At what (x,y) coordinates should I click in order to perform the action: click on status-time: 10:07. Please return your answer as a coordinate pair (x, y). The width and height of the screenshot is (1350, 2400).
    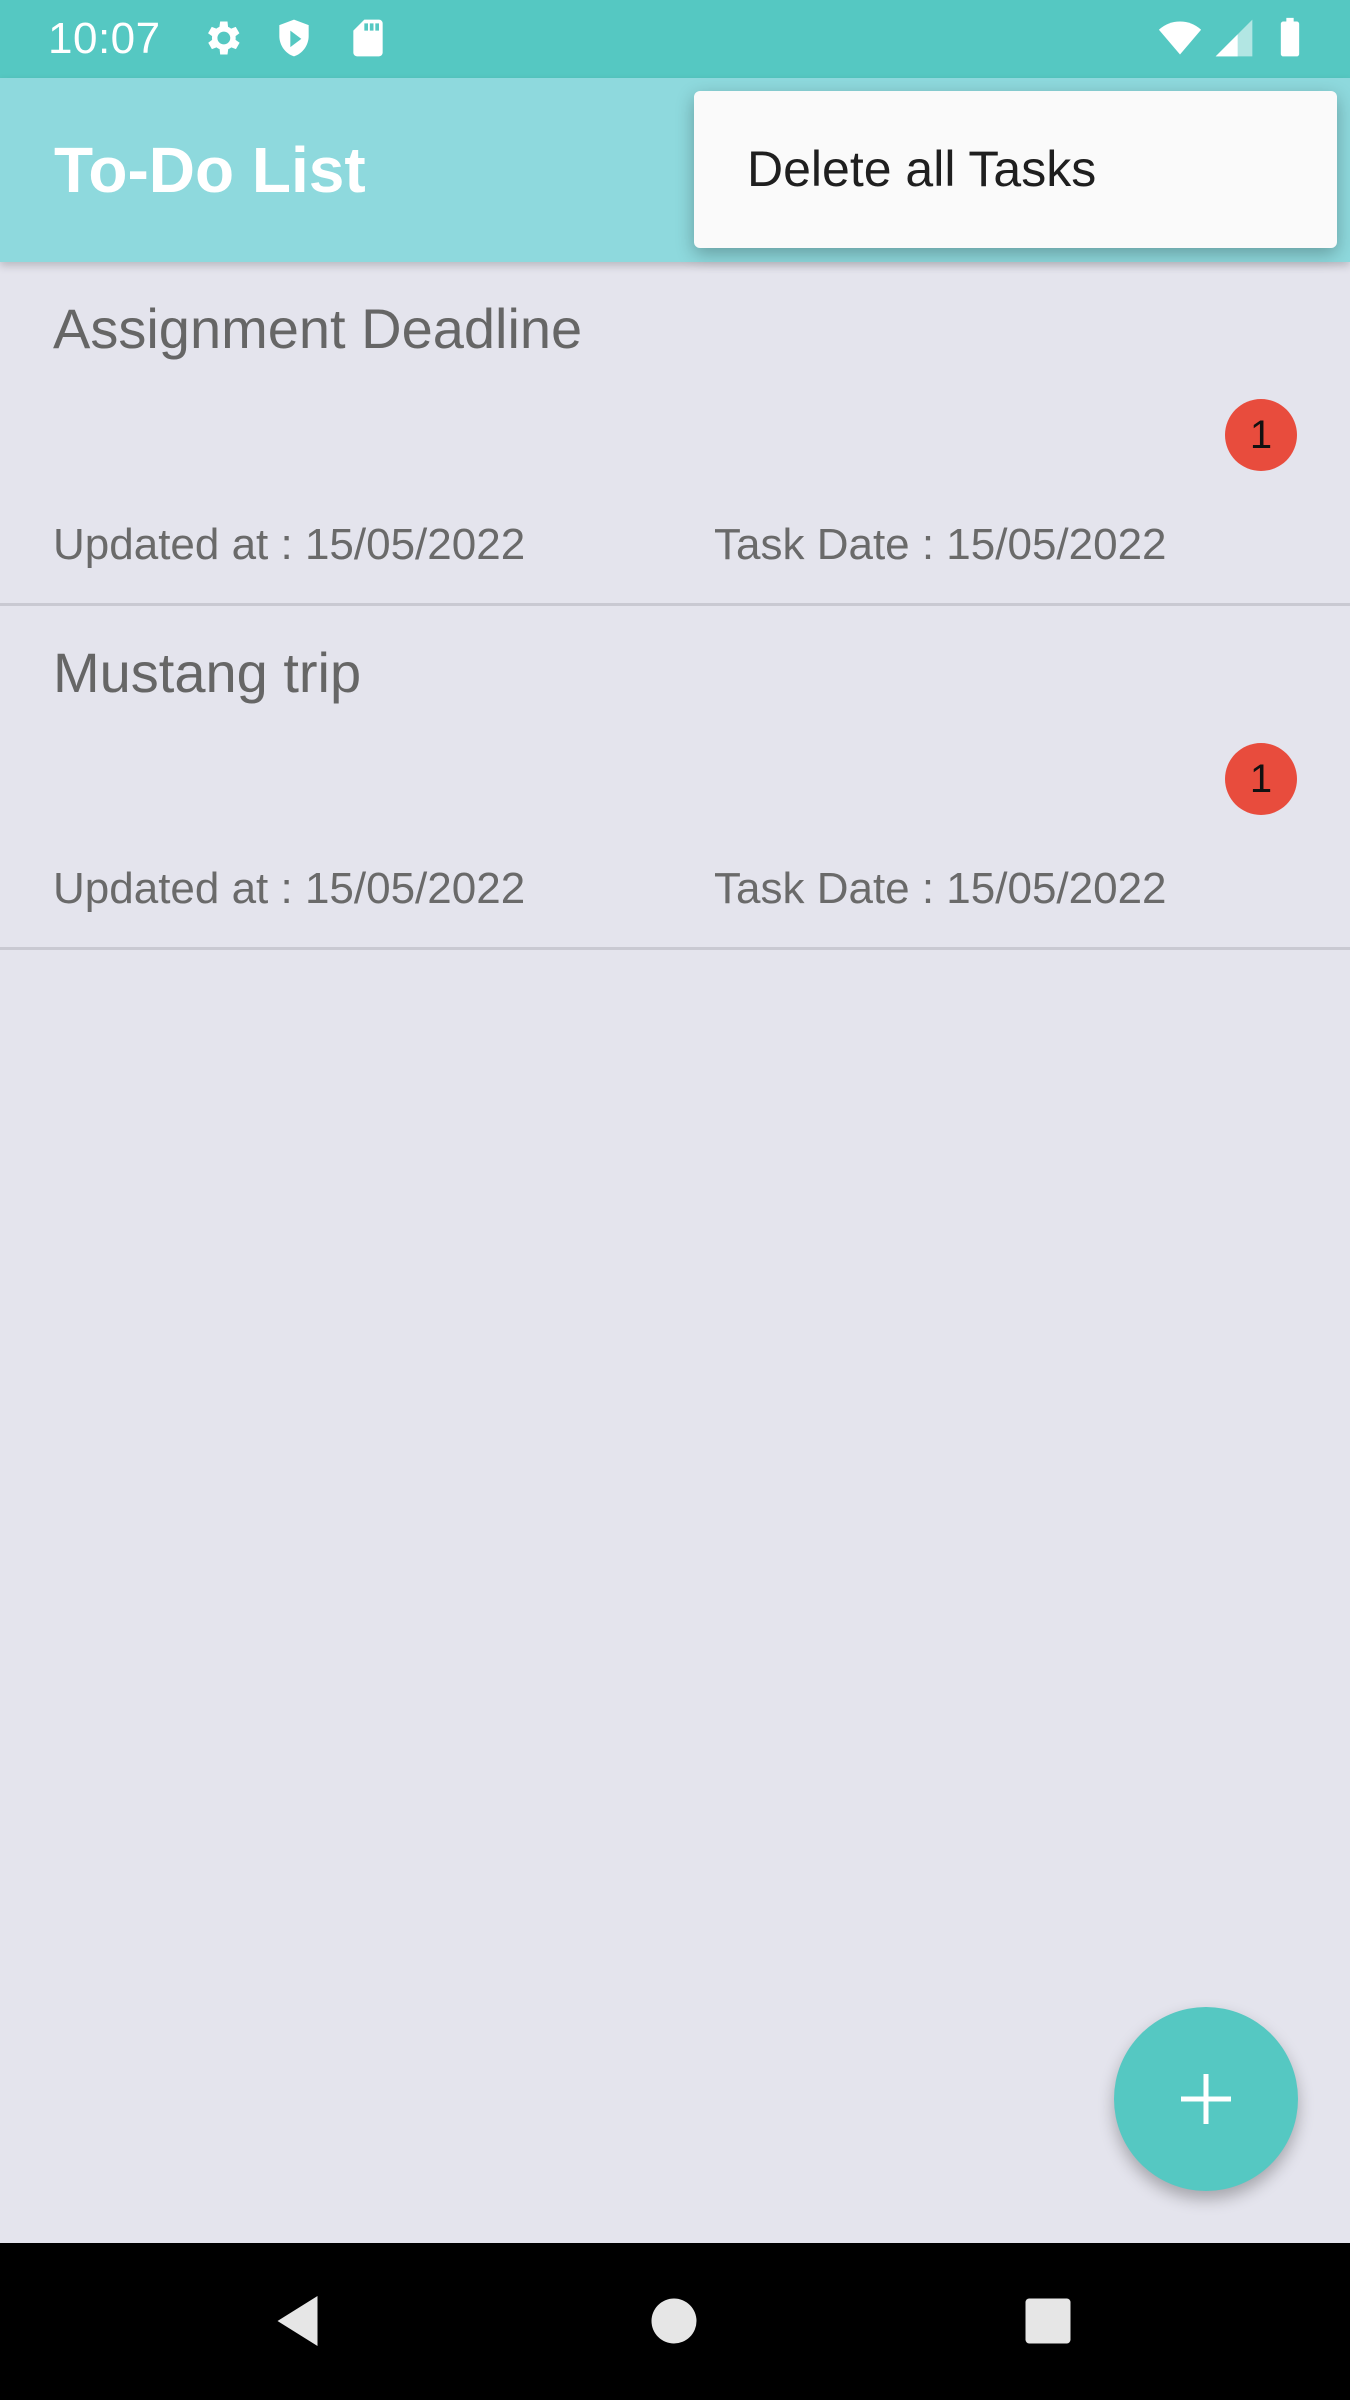
    Looking at the image, I should click on (104, 38).